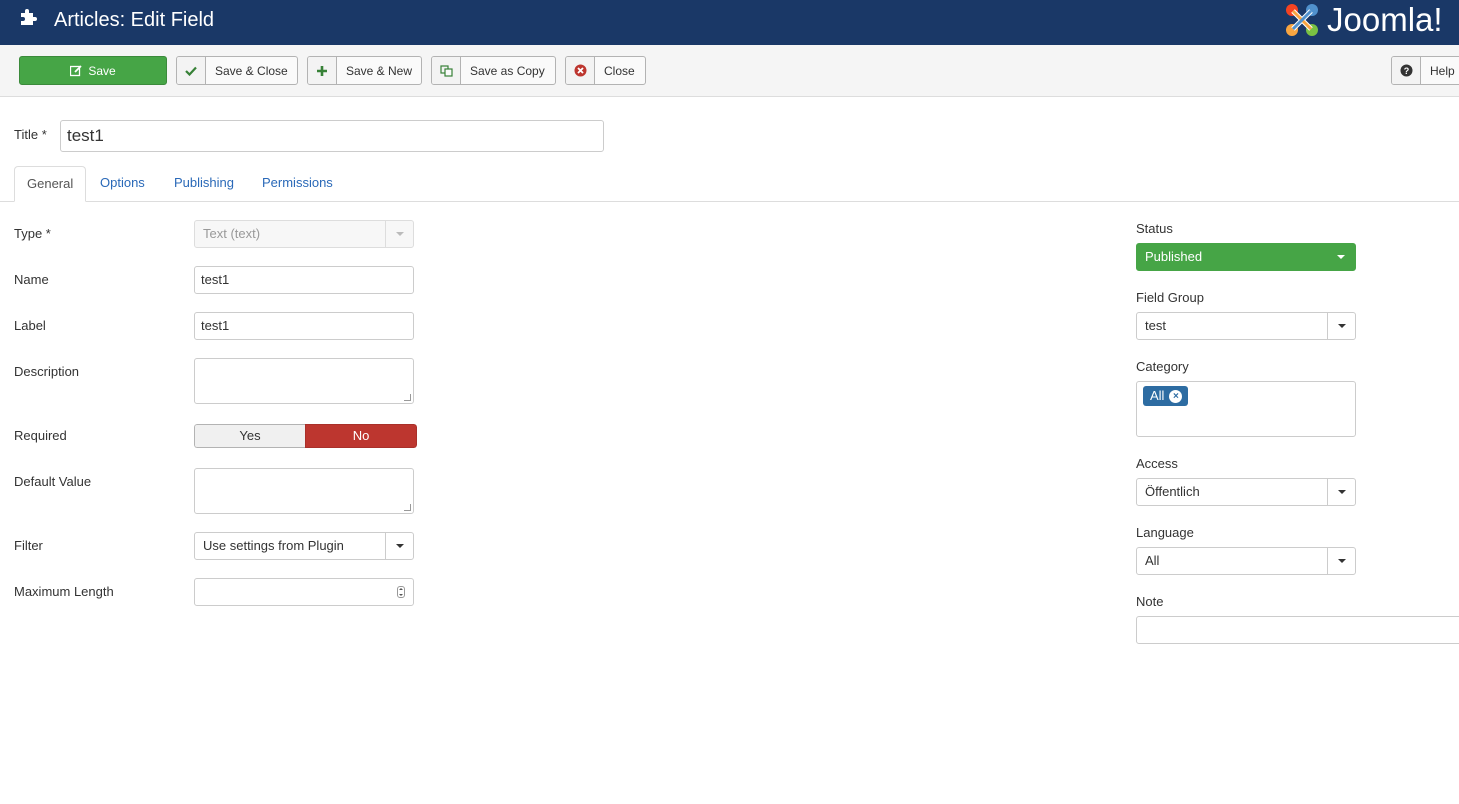 Image resolution: width=1459 pixels, height=804 pixels. I want to click on description-textarea, so click(304, 381).